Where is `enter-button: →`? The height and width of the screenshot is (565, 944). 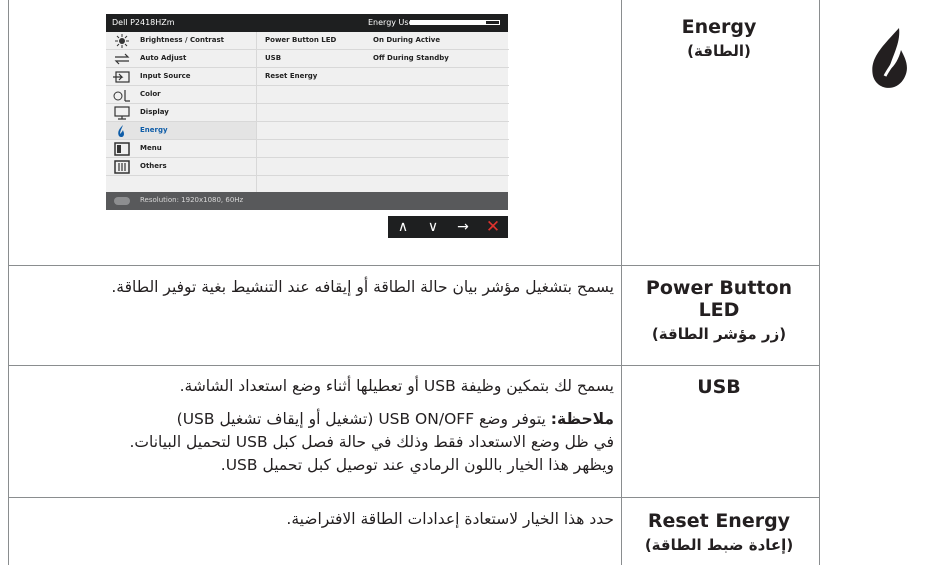 enter-button: → is located at coordinates (463, 227).